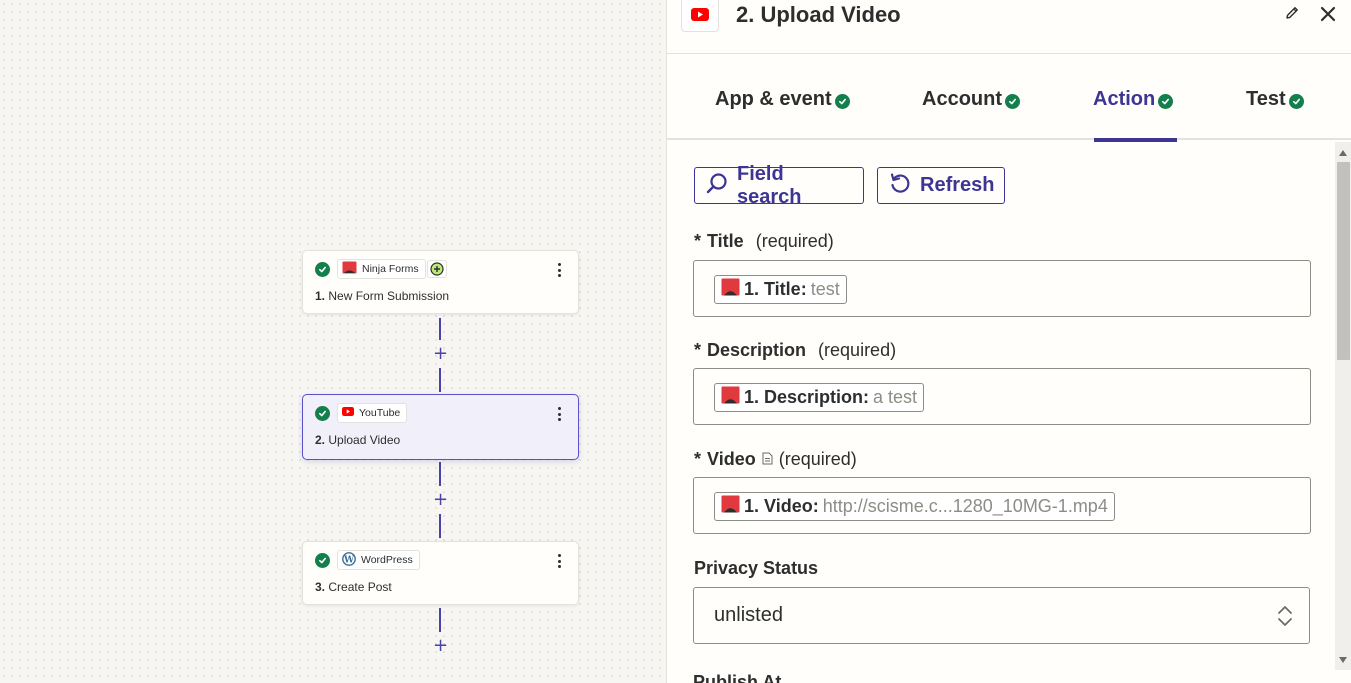 The image size is (1351, 683). Describe the element at coordinates (1009, 27) in the screenshot. I see `panel-header: 2. Upload Video` at that location.